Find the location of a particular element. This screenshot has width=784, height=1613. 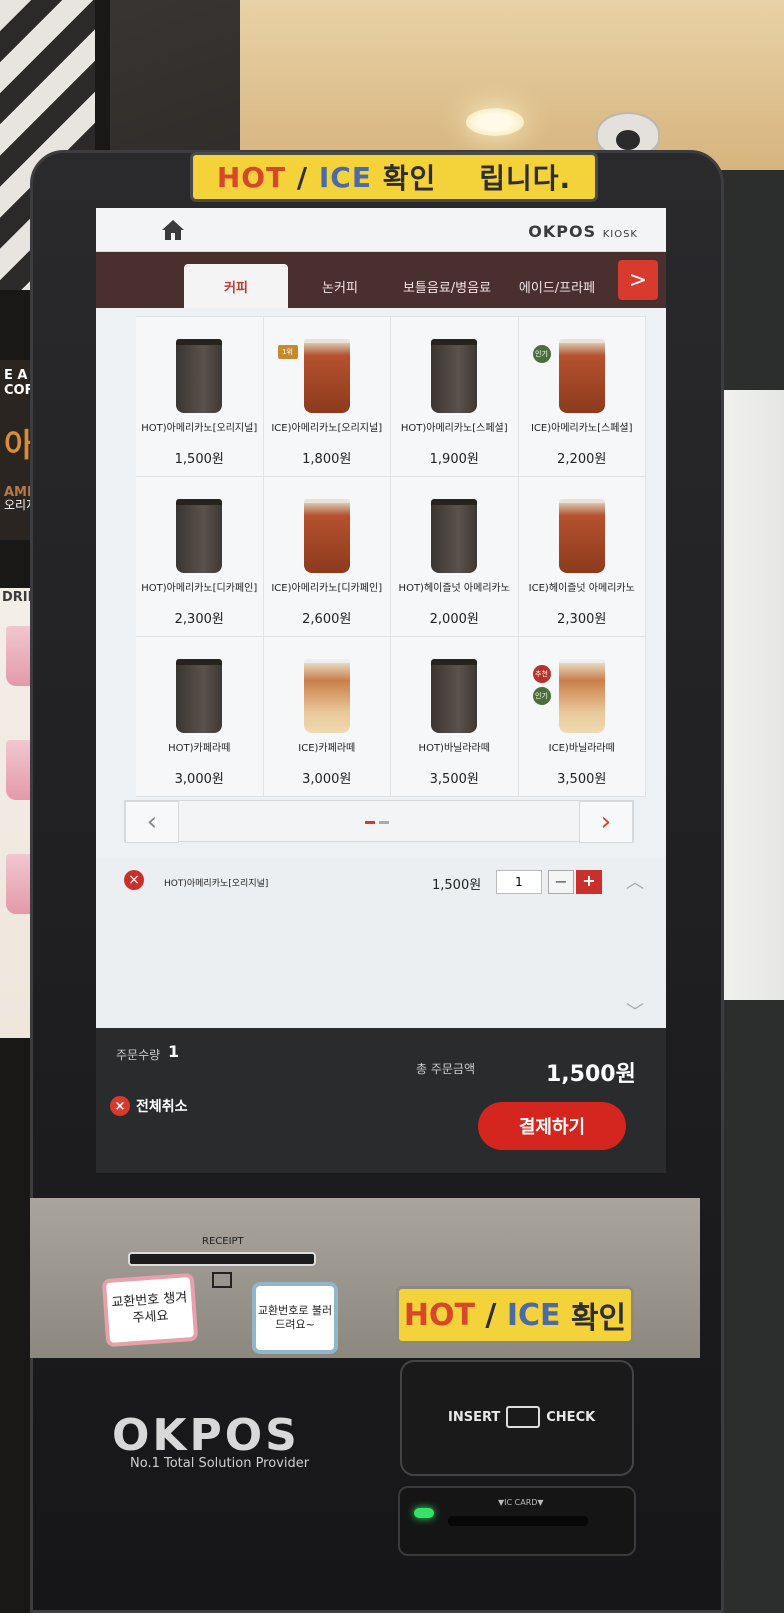

tab-ade-frappe: 에이드/프라페 is located at coordinates (557, 286).